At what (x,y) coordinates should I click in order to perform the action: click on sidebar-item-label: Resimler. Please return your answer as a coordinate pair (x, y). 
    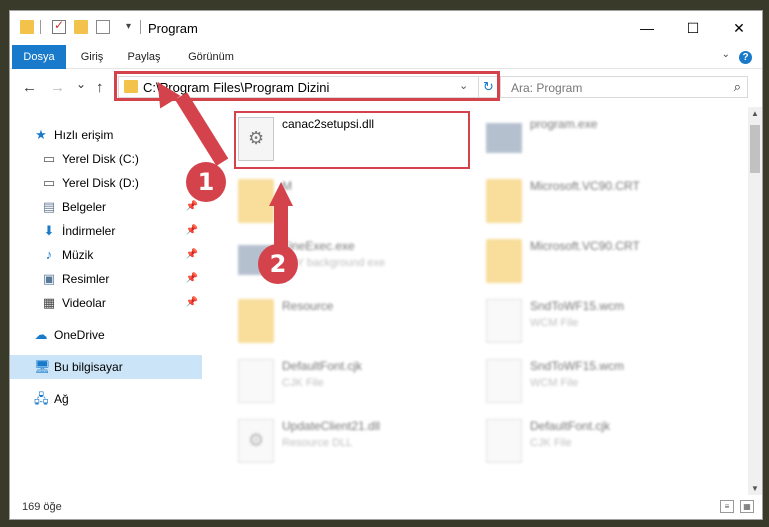
    Looking at the image, I should click on (86, 279).